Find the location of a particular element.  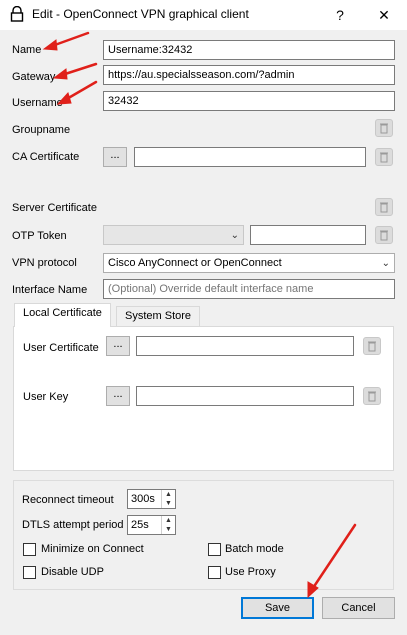

window-title: Edit - OpenConnect VPN graphical client is located at coordinates (140, 14).